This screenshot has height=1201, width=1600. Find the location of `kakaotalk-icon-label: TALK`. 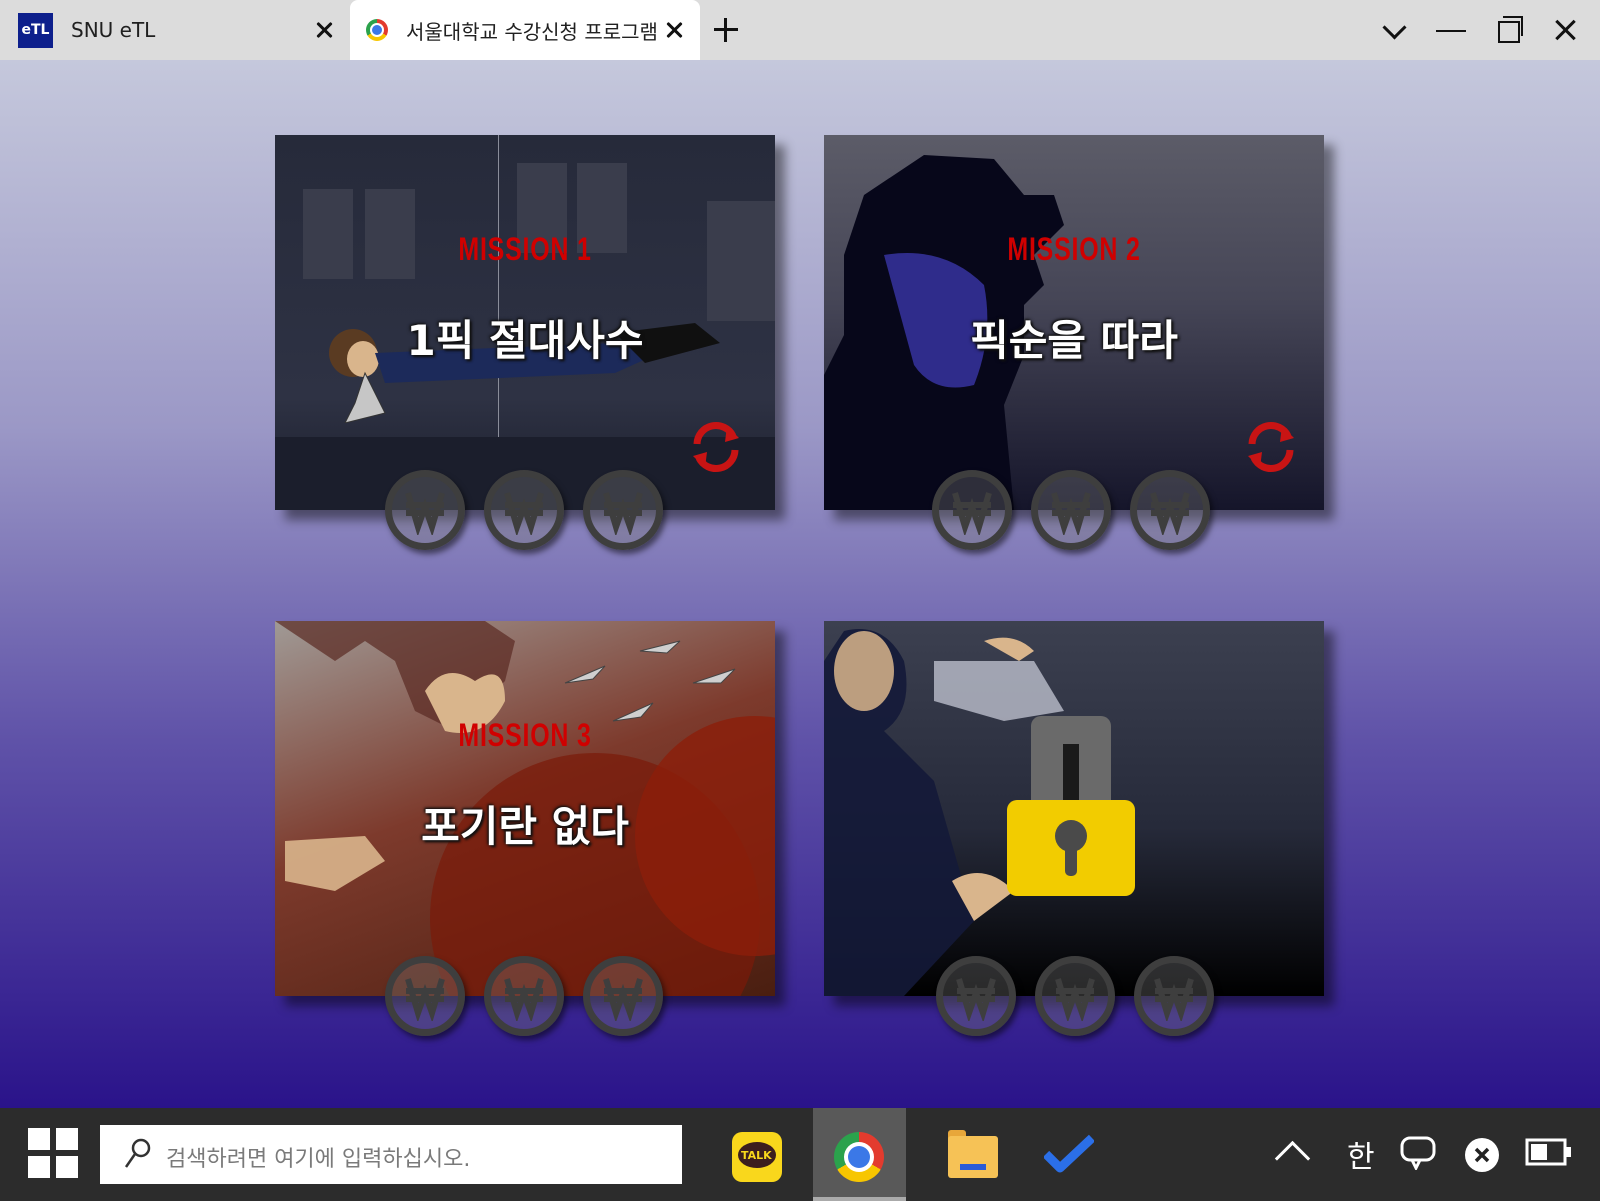

kakaotalk-icon-label: TALK is located at coordinates (756, 1155).